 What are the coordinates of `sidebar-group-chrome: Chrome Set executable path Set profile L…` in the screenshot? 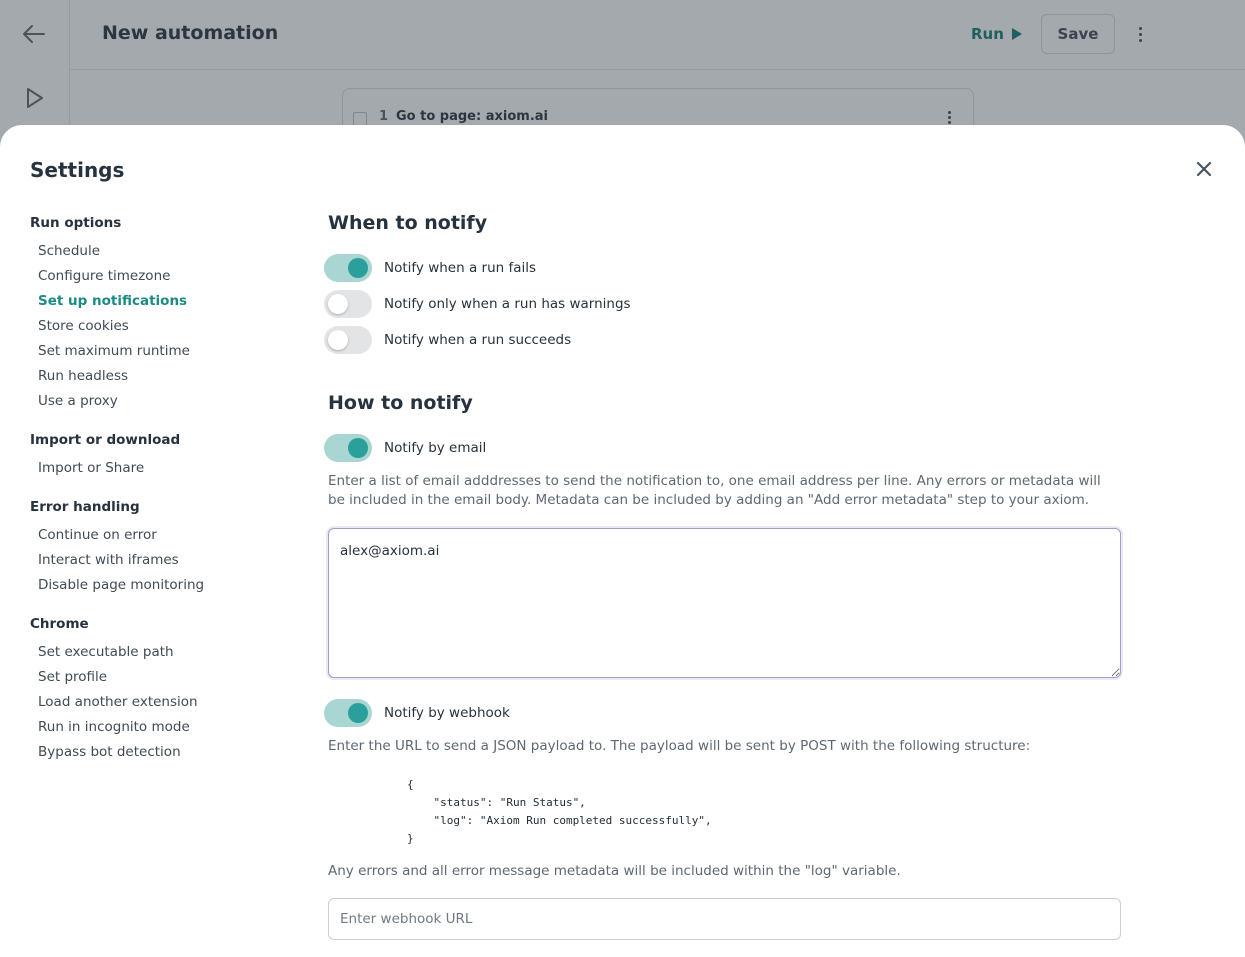 It's located at (160, 689).